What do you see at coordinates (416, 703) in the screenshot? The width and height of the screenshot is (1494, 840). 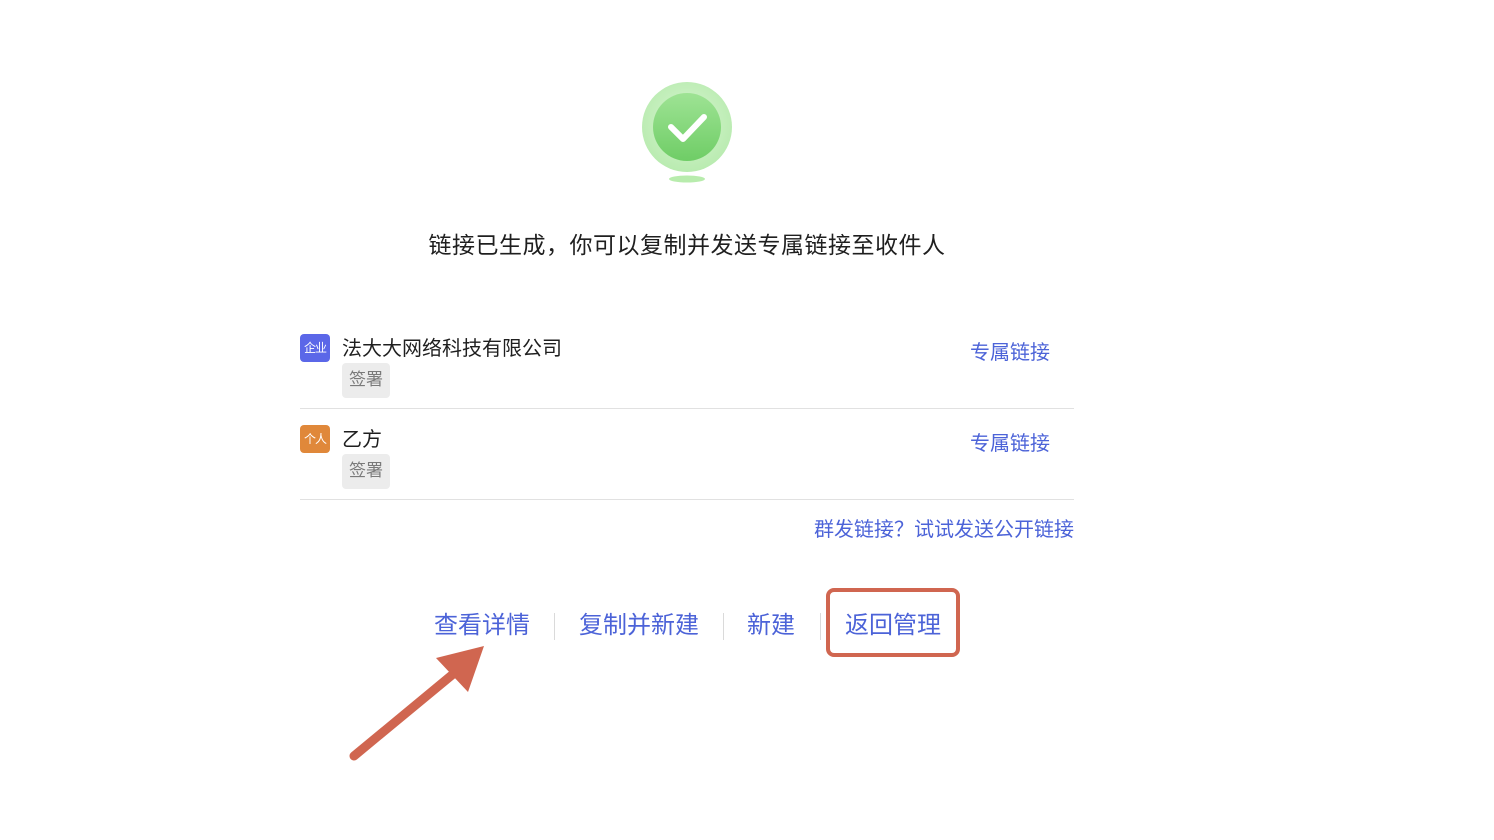 I see `annotation-arrow-icon` at bounding box center [416, 703].